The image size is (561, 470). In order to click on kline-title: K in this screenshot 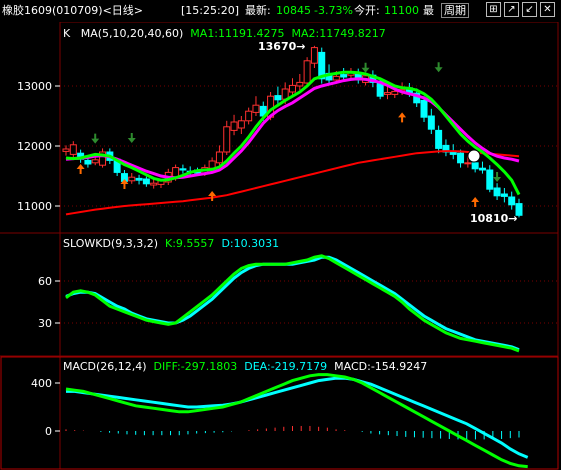, I will do `click(67, 33)`.